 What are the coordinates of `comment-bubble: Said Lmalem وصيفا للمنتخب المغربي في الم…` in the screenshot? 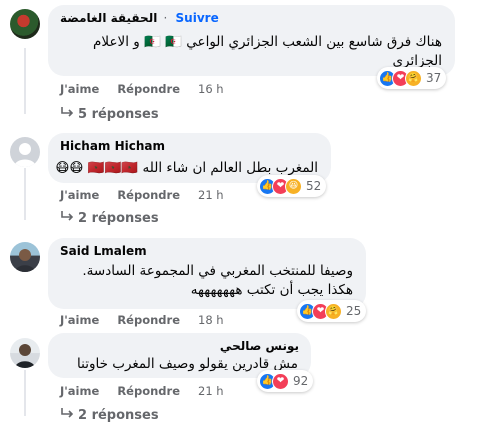 It's located at (207, 273).